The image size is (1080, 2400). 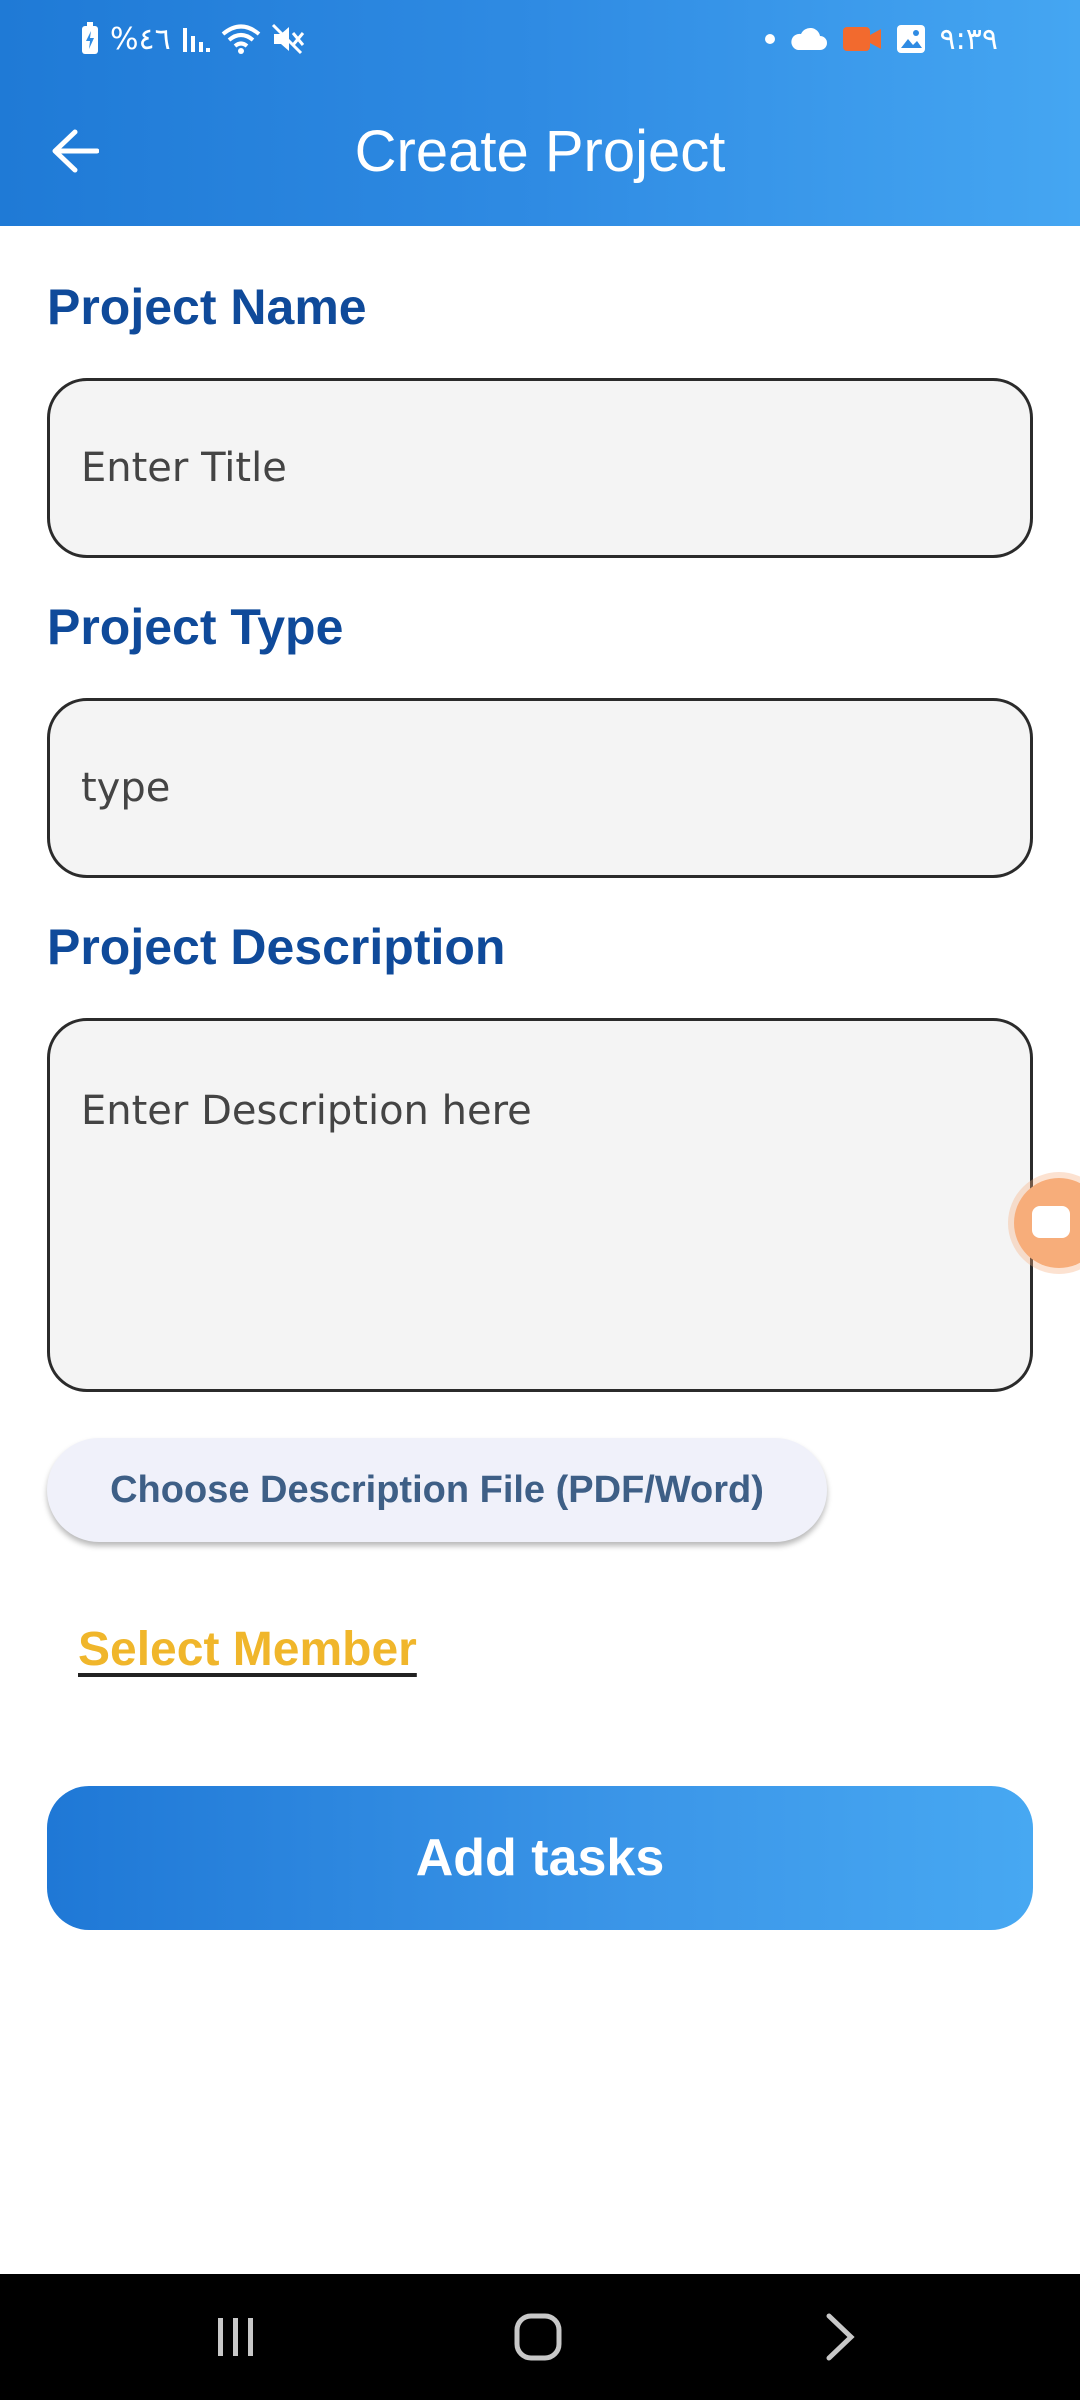 I want to click on video-record-icon, so click(x=862, y=39).